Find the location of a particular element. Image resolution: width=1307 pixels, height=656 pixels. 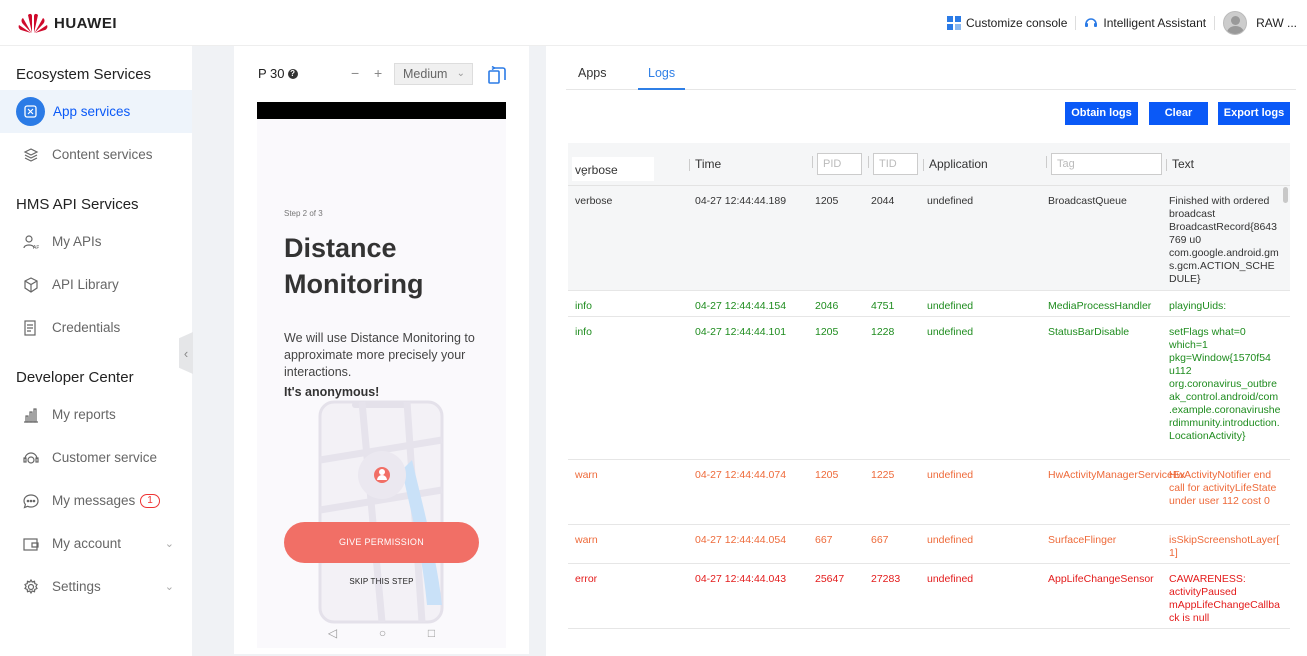

layers-icon is located at coordinates (31, 155).